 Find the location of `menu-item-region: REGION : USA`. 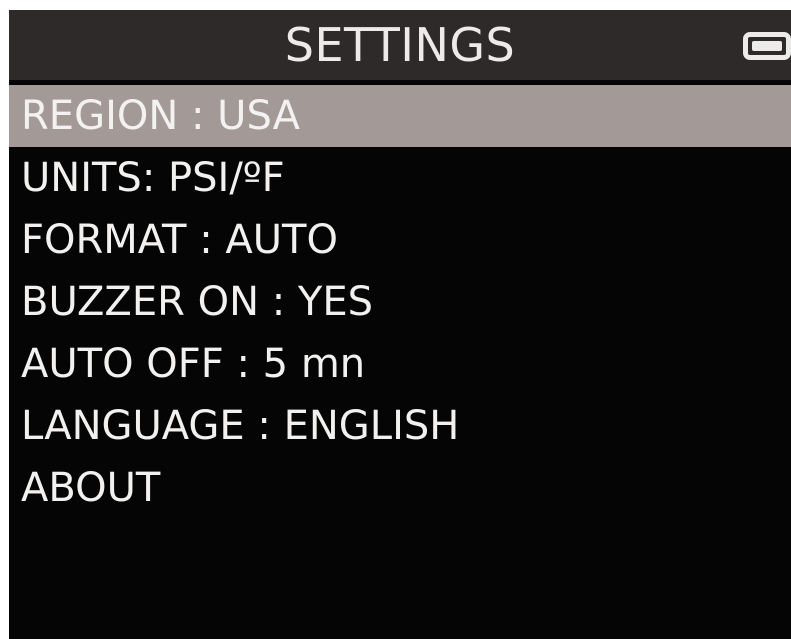

menu-item-region: REGION : USA is located at coordinates (400, 116).